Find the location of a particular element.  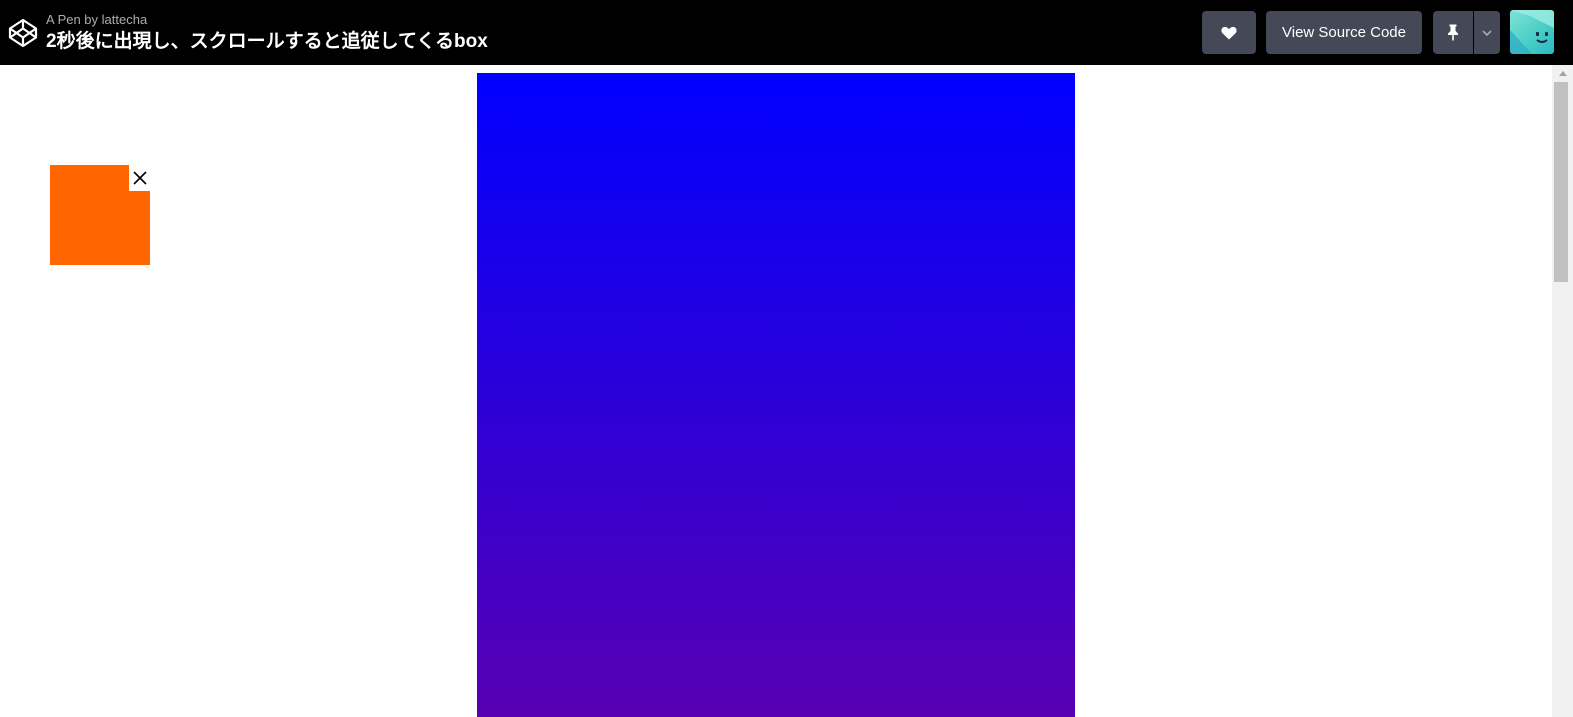

pen-byline: A Pen by lattecha is located at coordinates (96, 20).